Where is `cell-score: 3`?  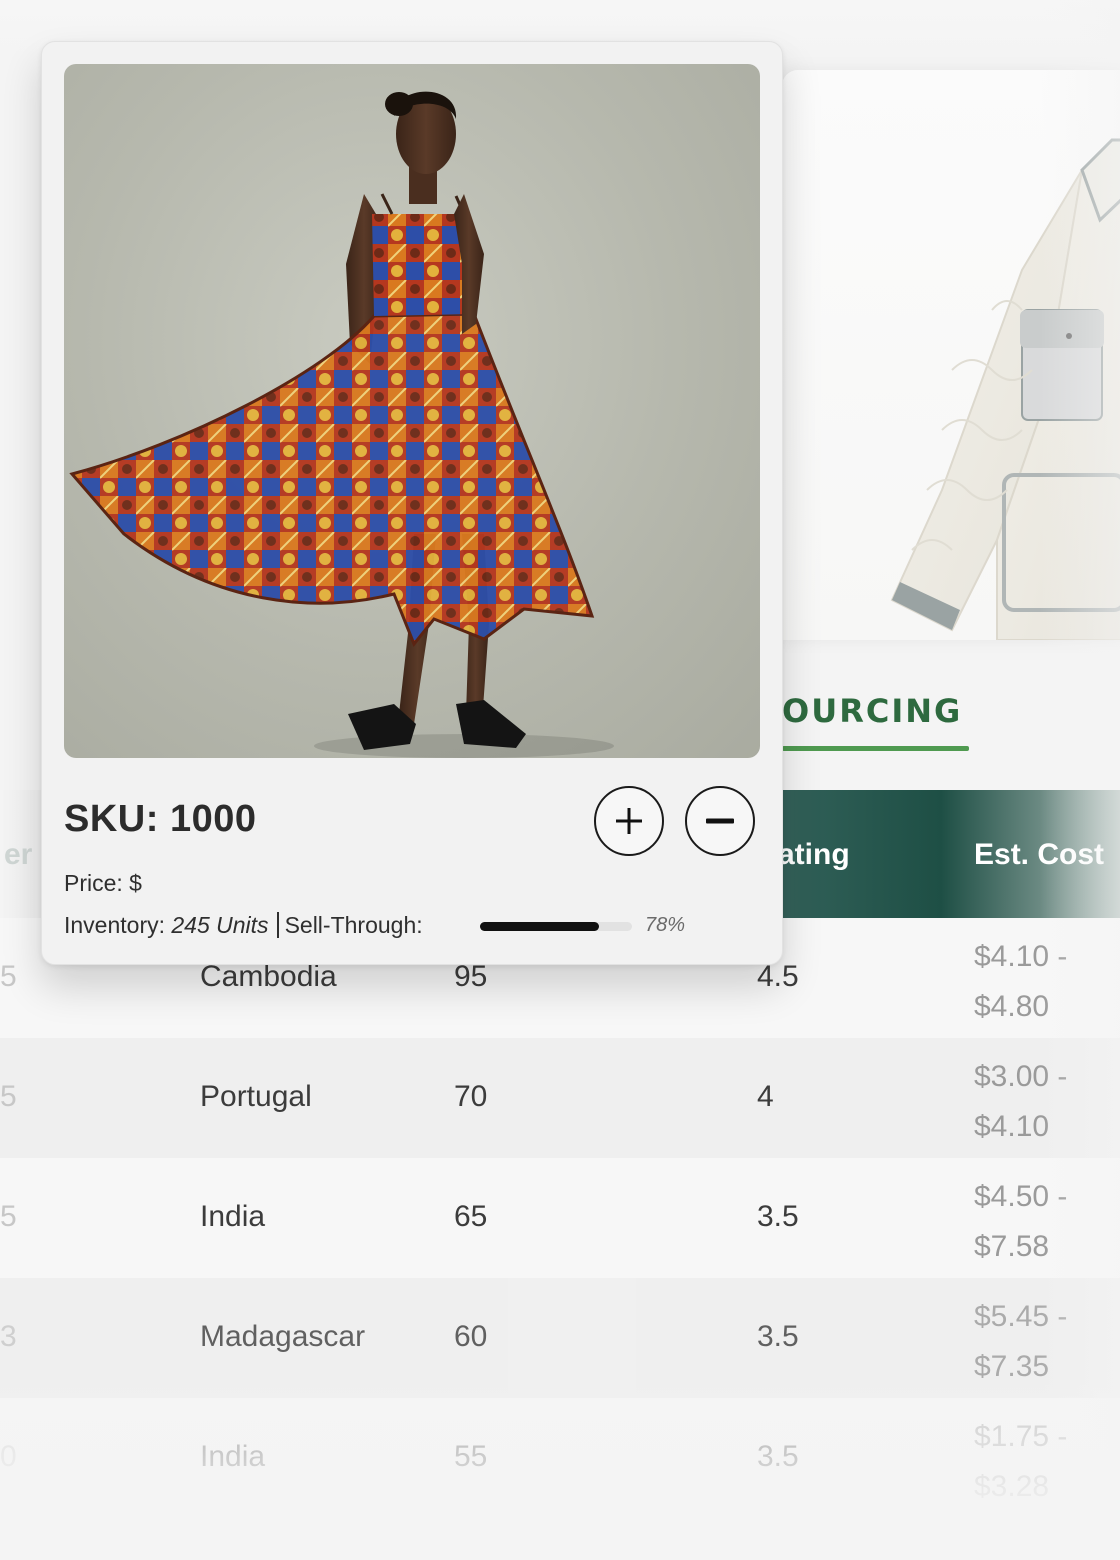 cell-score: 3 is located at coordinates (8, 1336).